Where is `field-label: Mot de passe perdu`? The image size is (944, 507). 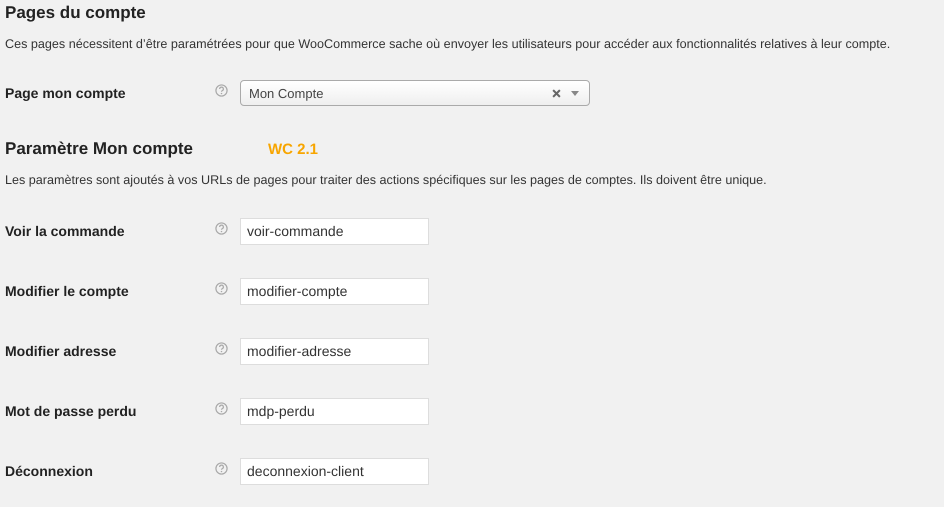 field-label: Mot de passe perdu is located at coordinates (71, 411).